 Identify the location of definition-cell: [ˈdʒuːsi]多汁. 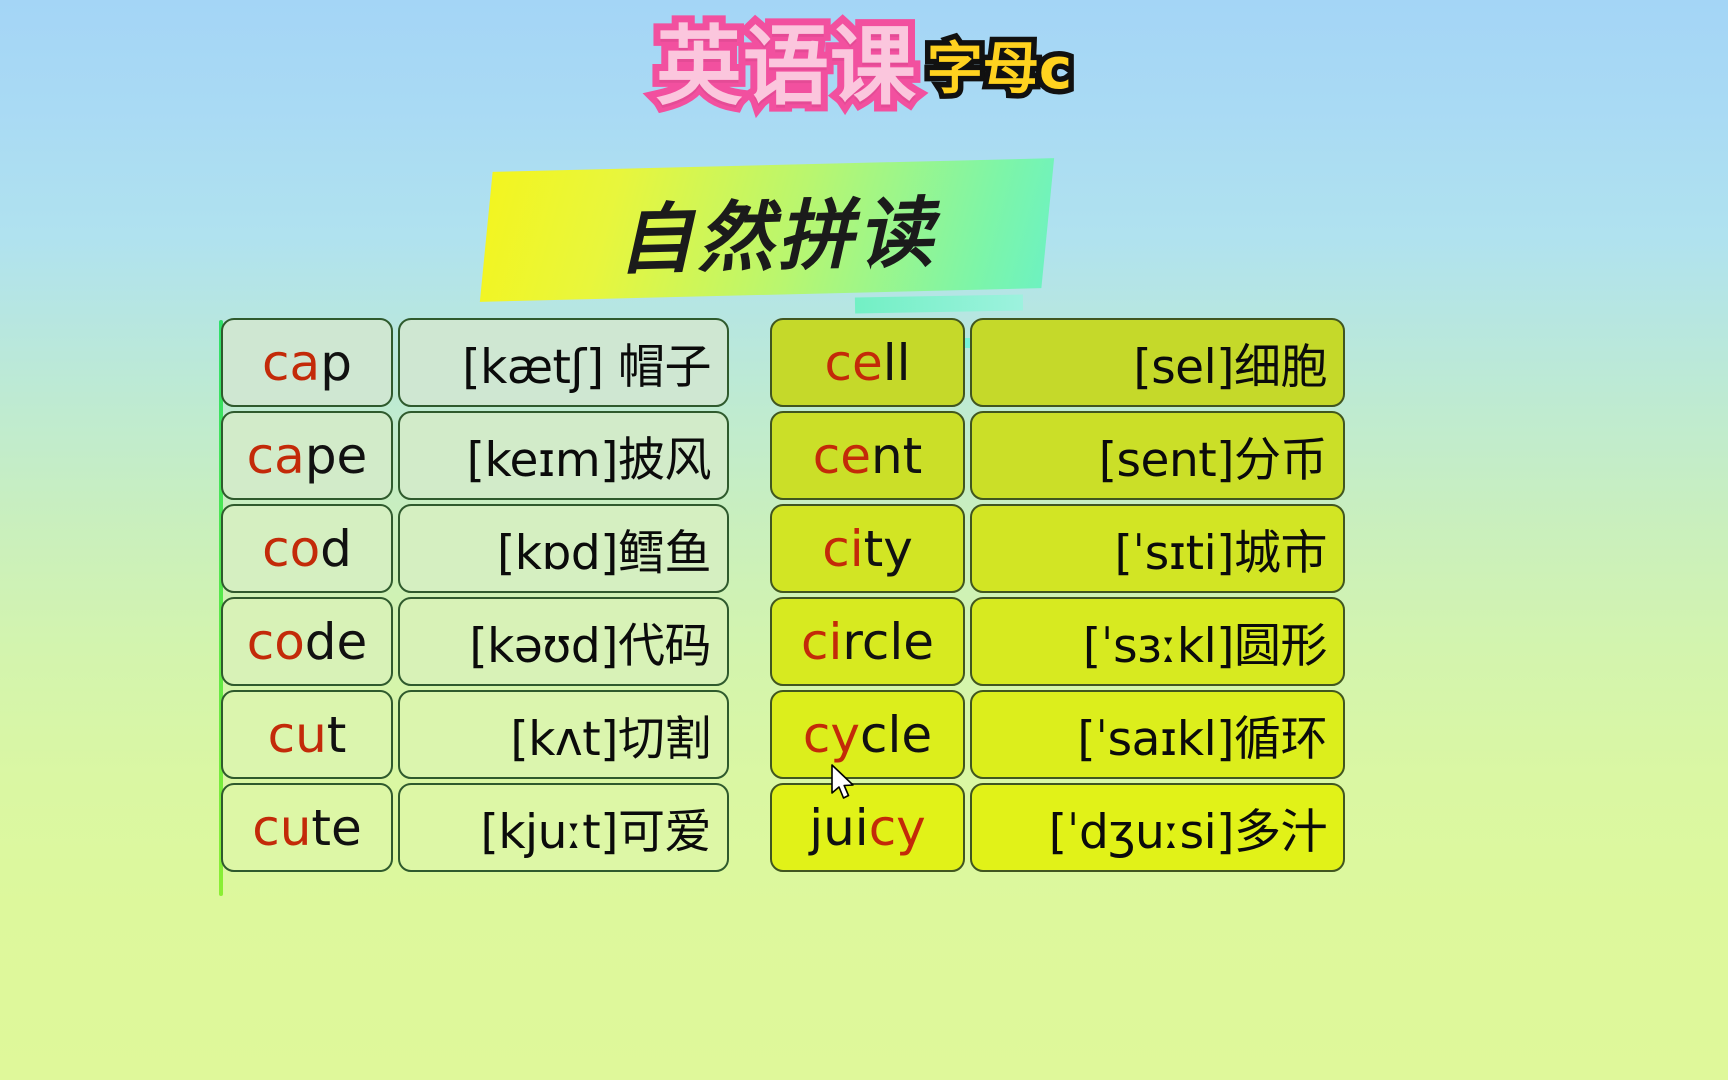
(1157, 827).